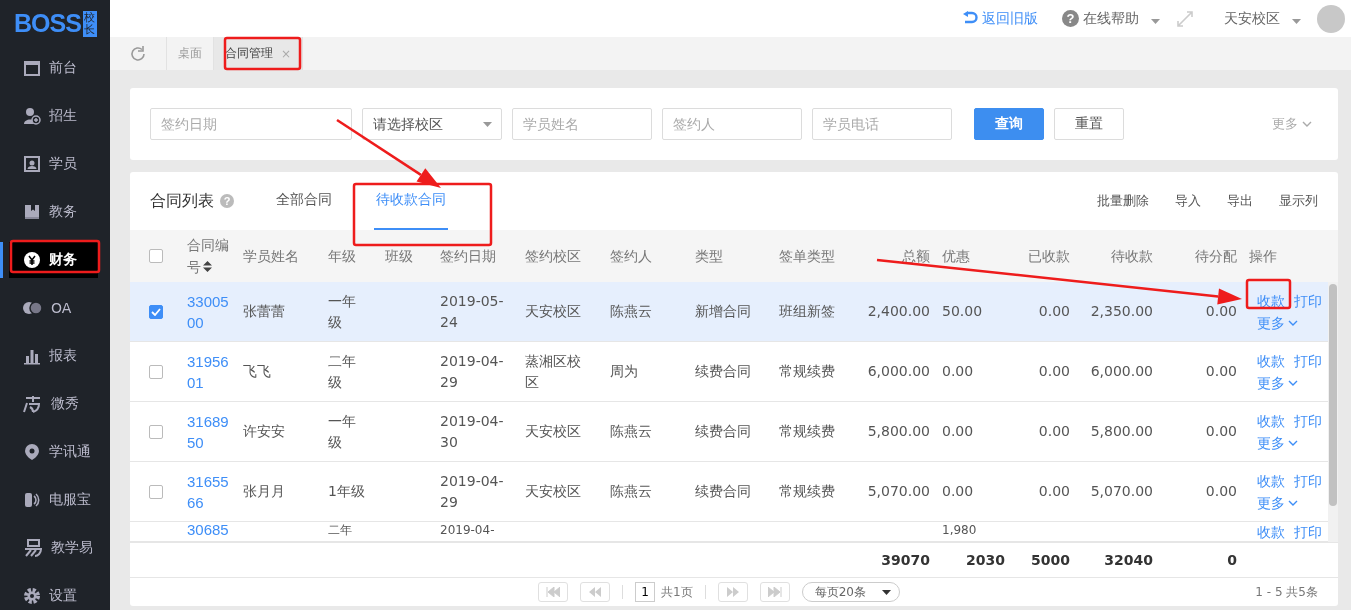  Describe the element at coordinates (432, 124) in the screenshot. I see `campus-select: 请选择校区` at that location.